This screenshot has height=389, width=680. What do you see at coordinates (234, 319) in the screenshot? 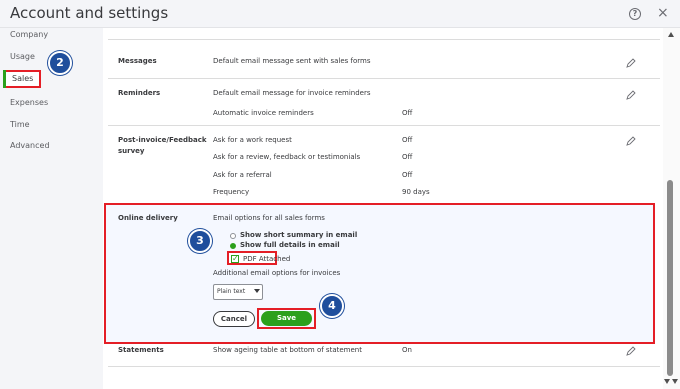
I see `cancel-button: Cancel` at bounding box center [234, 319].